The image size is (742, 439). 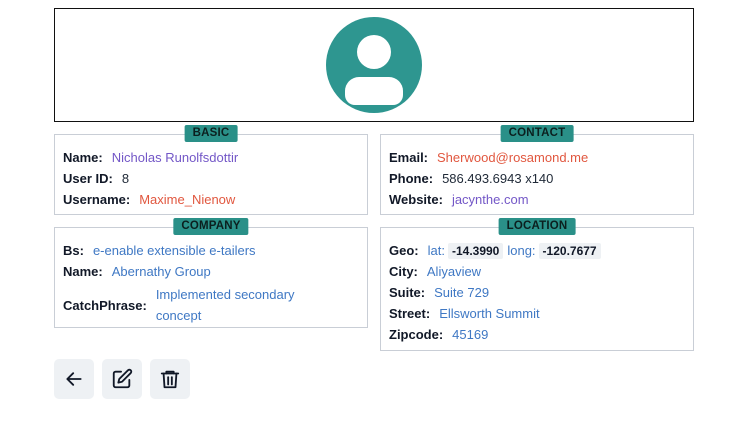 I want to click on contact-email-row: Email: Sherwood@rosamond.me, so click(x=537, y=157).